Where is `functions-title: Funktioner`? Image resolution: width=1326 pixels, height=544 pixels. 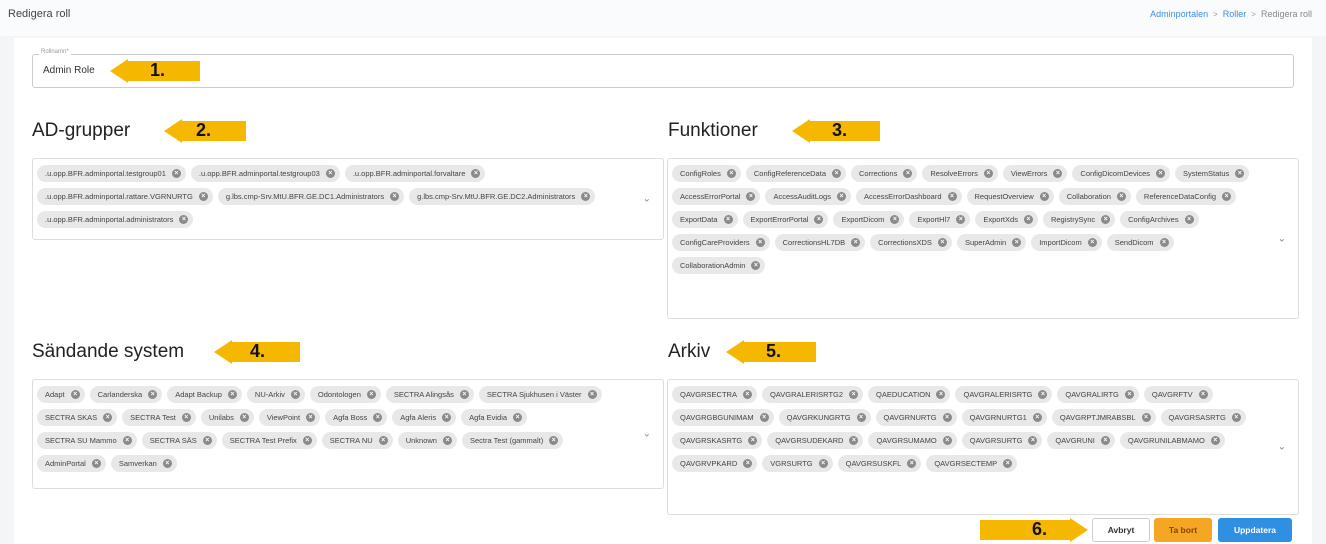
functions-title: Funktioner is located at coordinates (713, 130).